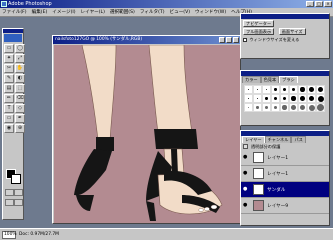  I want to click on gradient-tool-icon: ▤, so click(9, 88).